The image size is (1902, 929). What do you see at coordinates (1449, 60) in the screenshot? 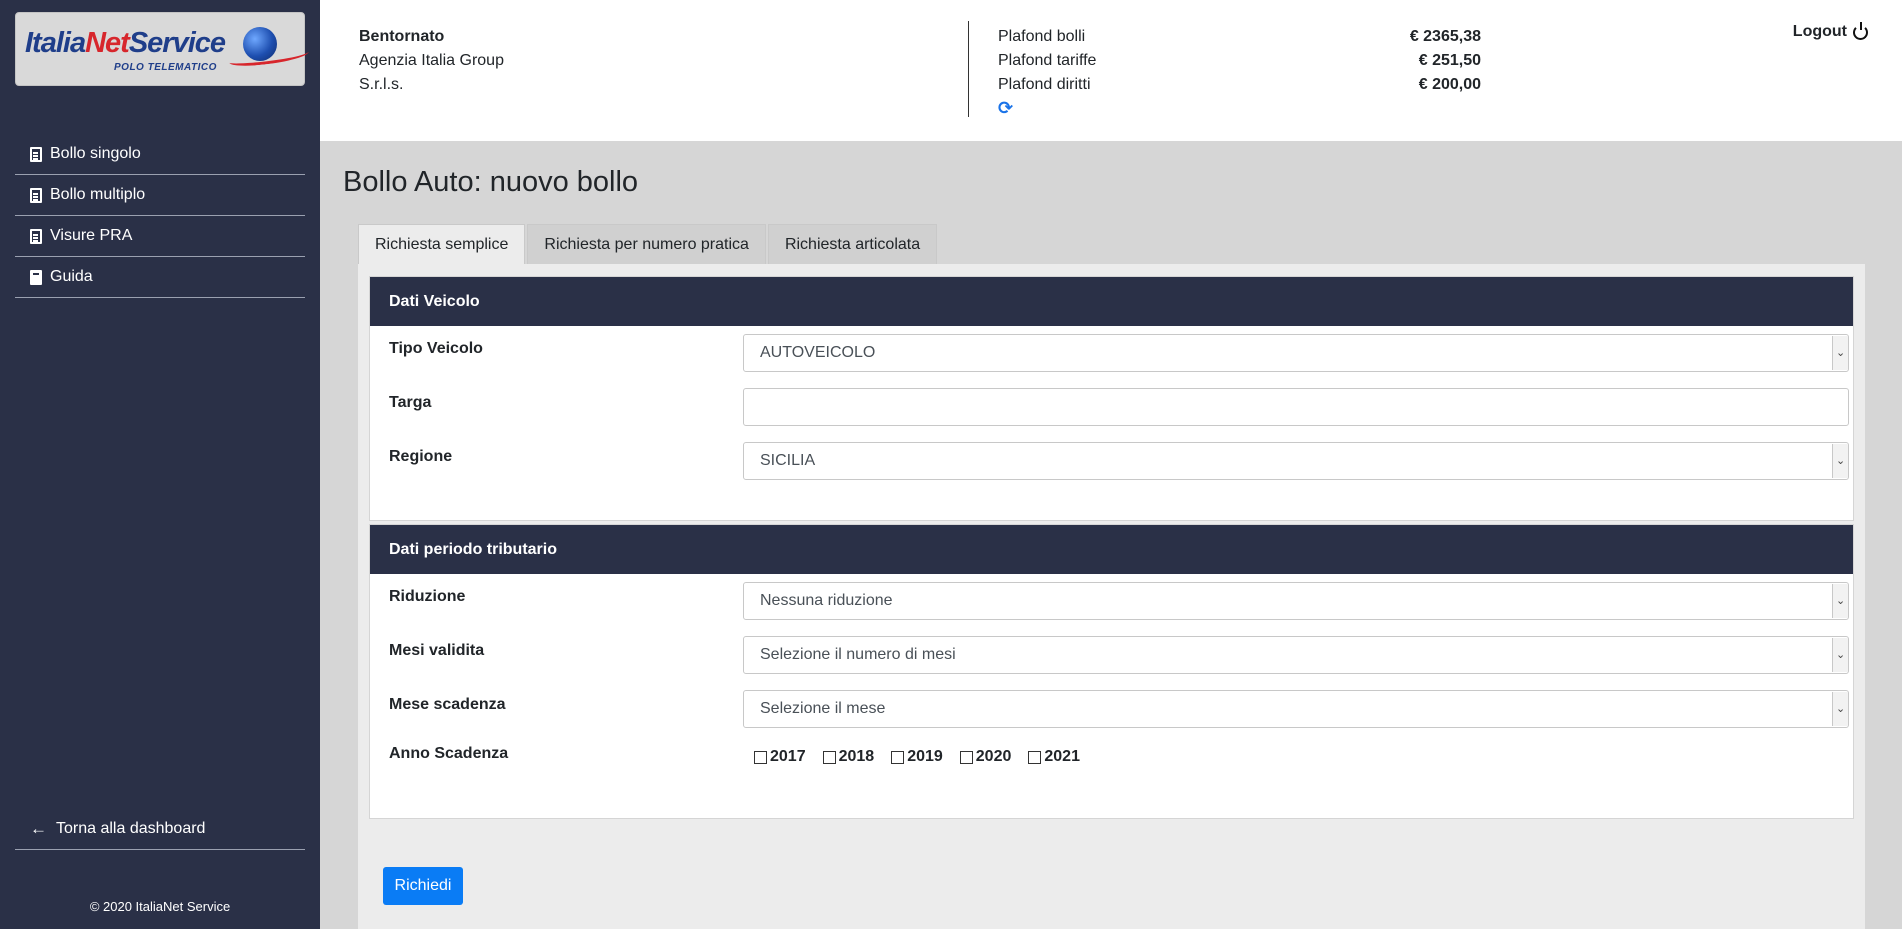
I see `plafond-value: € 251,50` at bounding box center [1449, 60].